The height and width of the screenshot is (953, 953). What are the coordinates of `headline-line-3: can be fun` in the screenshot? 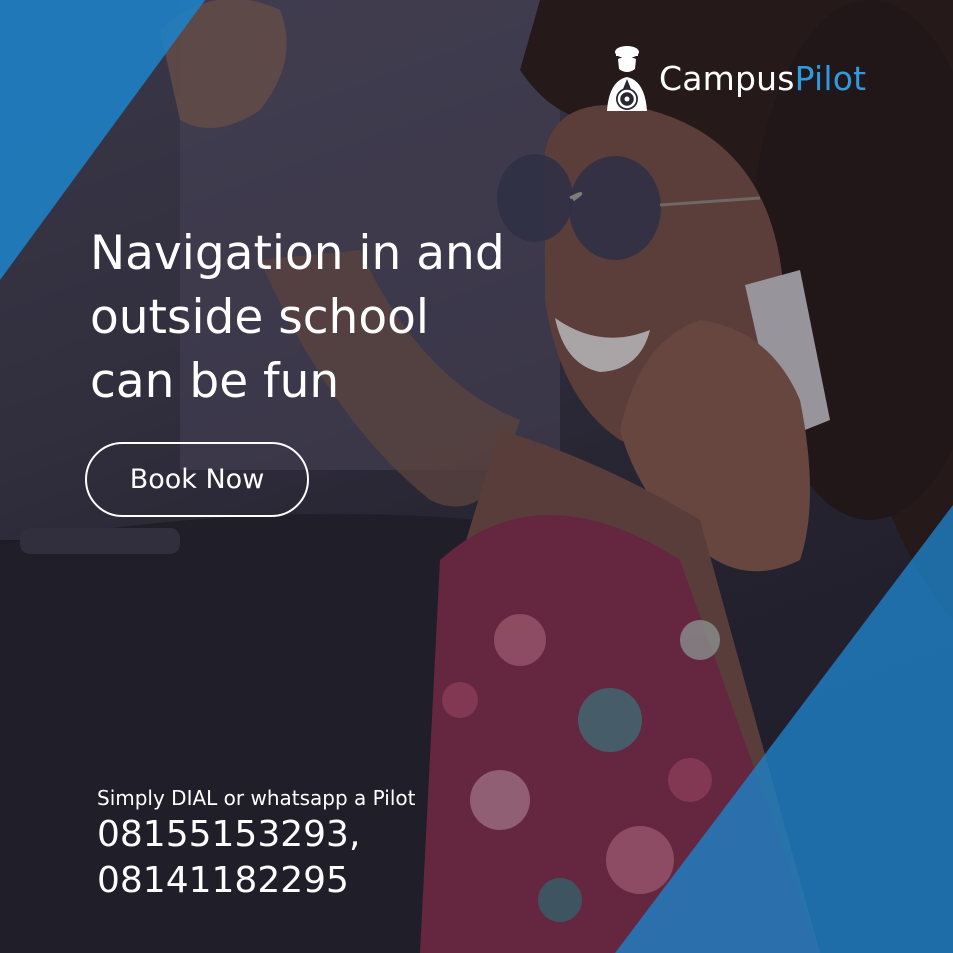 It's located at (215, 381).